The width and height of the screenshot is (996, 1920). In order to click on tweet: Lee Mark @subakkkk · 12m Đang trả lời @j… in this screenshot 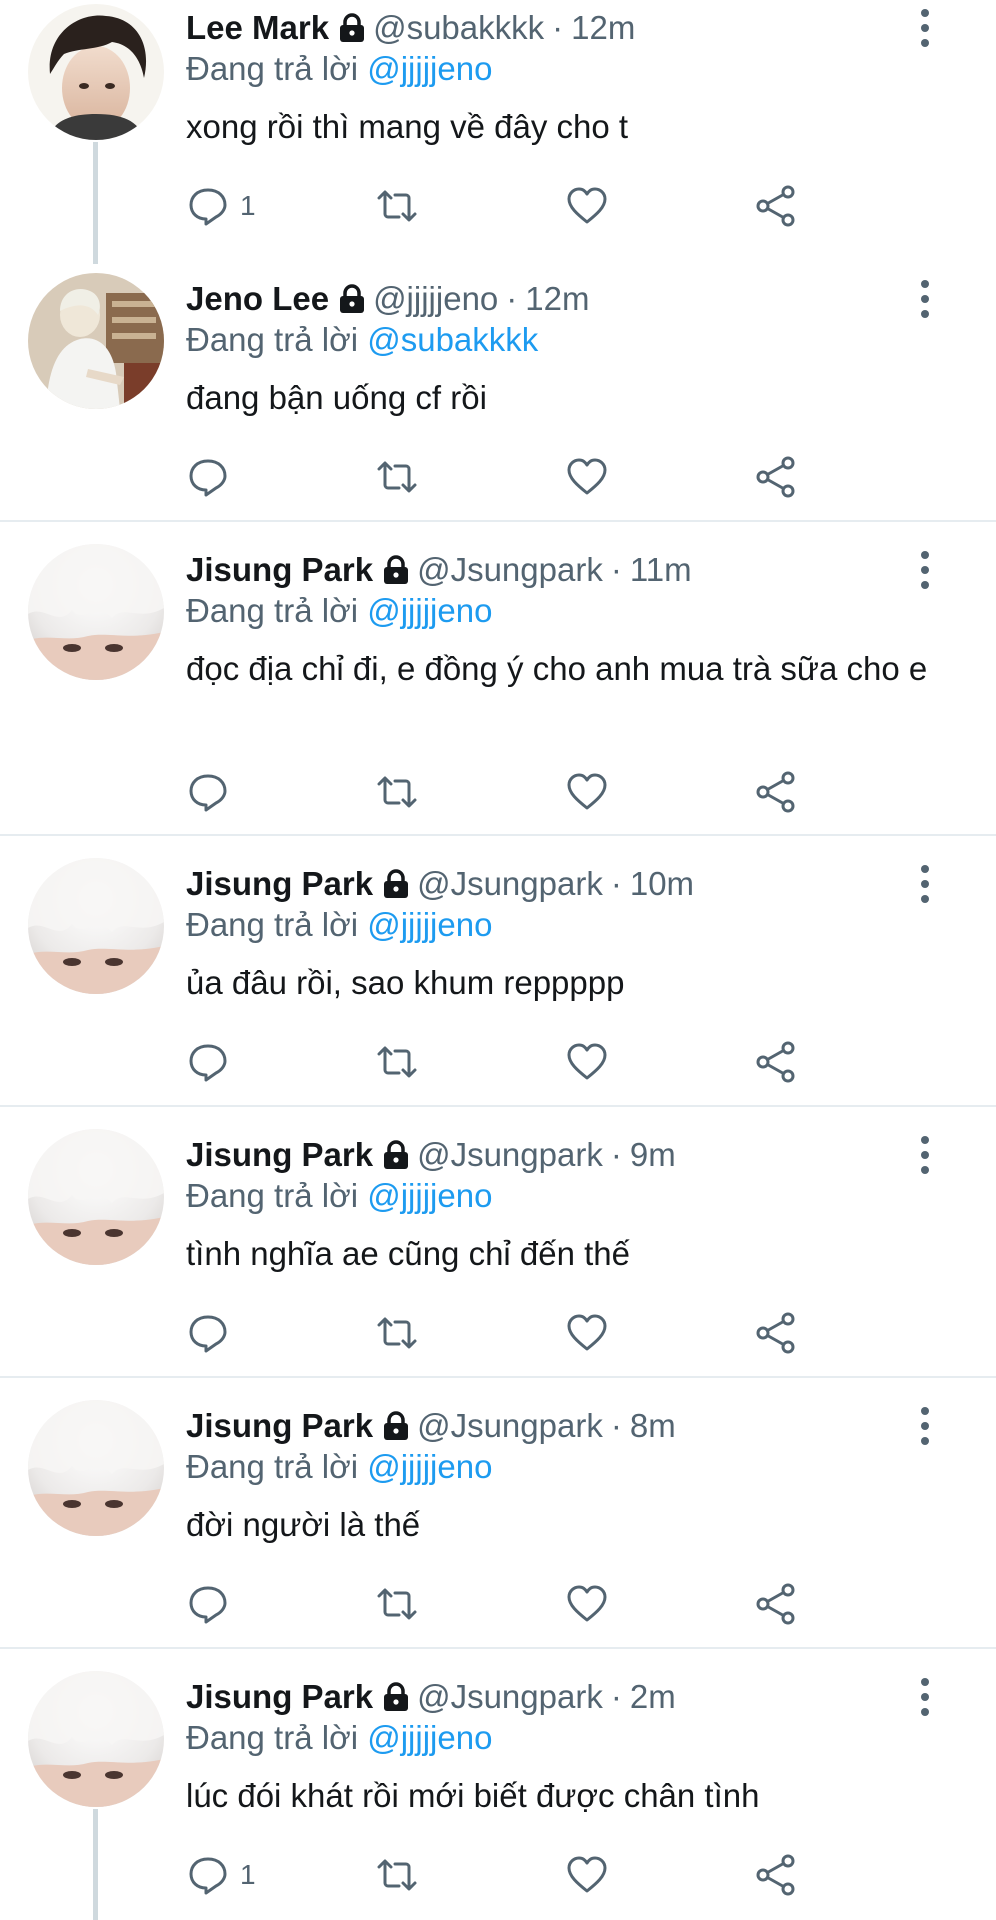, I will do `click(498, 132)`.